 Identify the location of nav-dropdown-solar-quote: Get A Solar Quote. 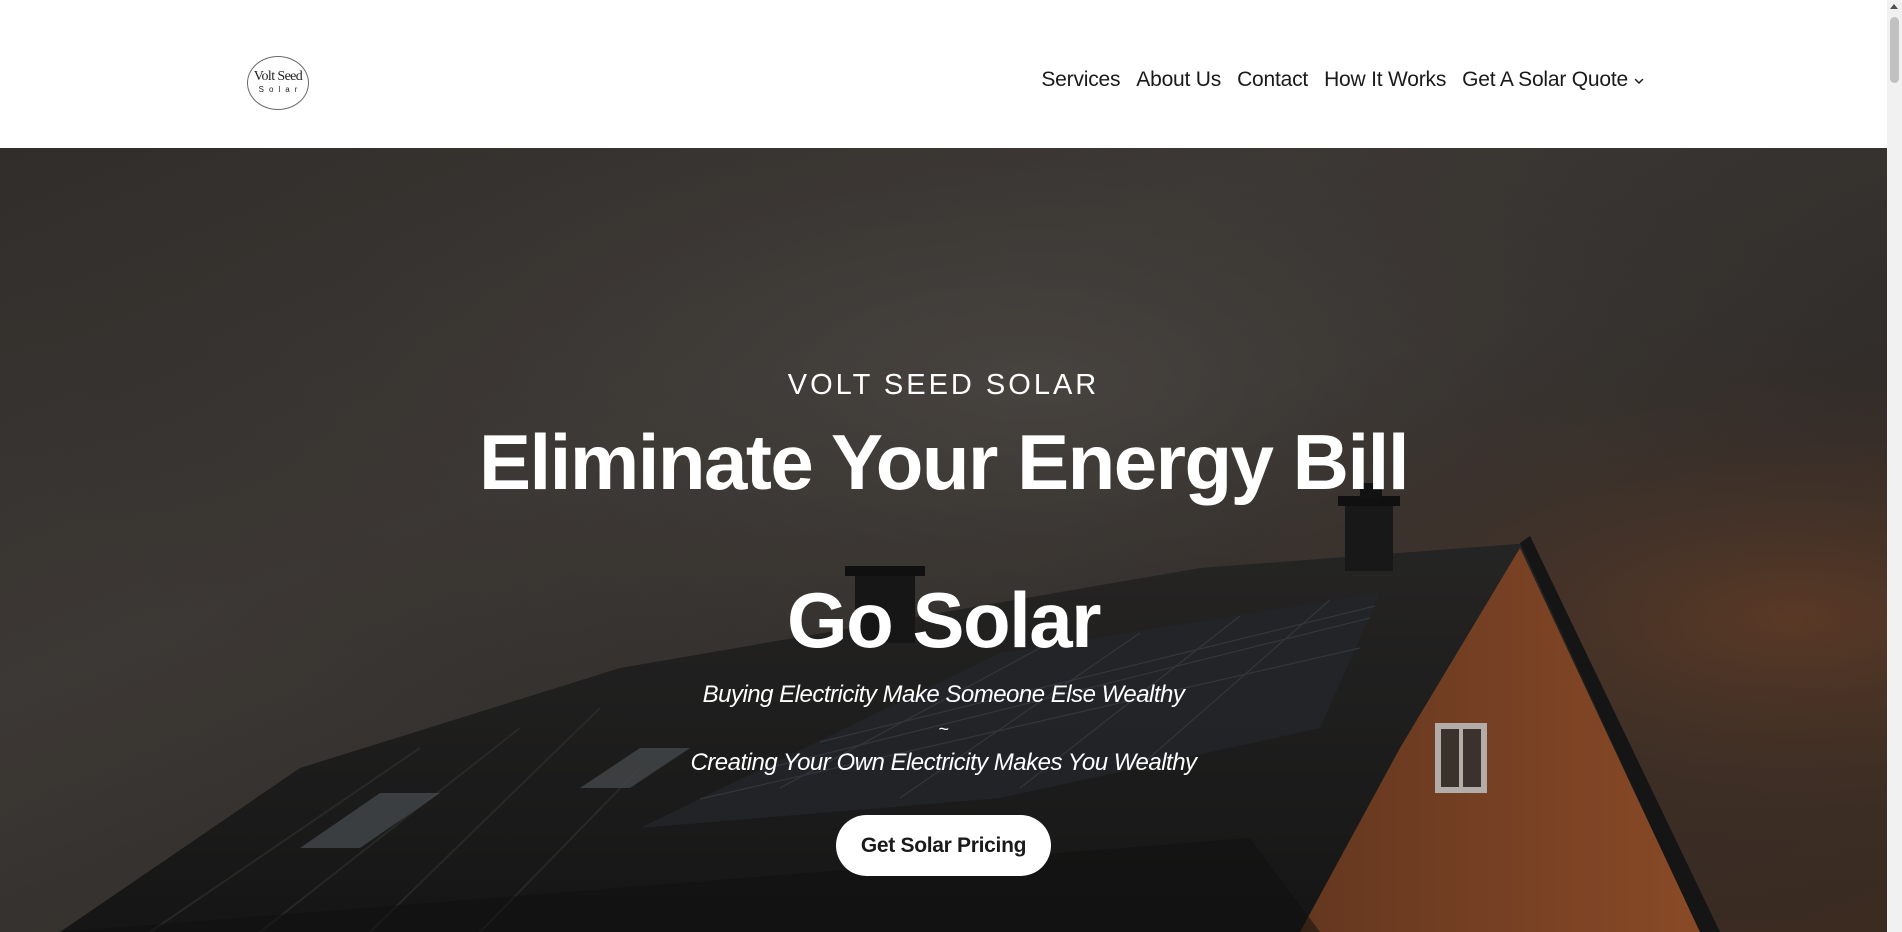
(1553, 80).